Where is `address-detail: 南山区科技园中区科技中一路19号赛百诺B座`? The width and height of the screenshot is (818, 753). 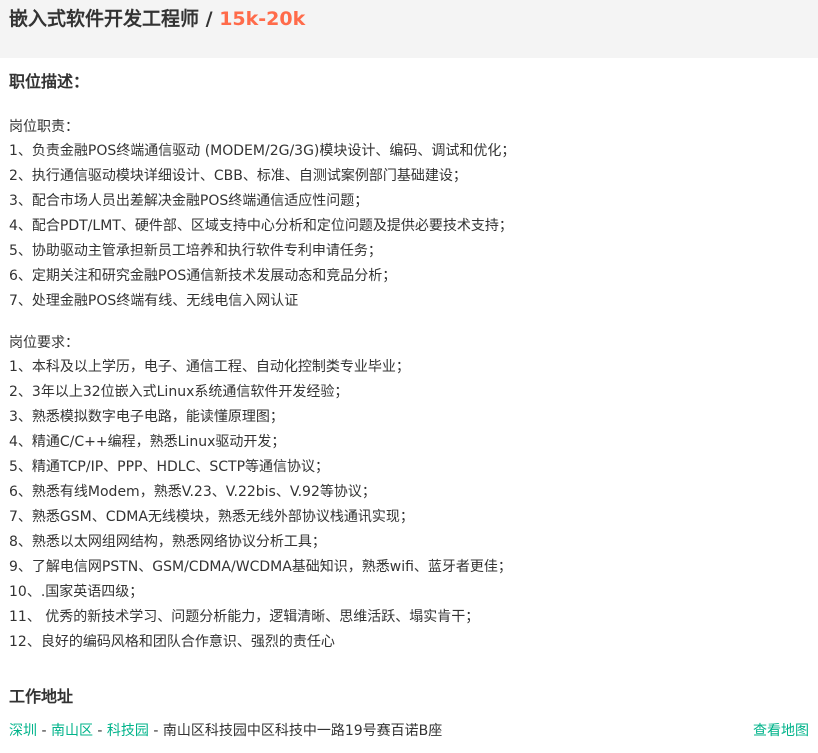
address-detail: 南山区科技园中区科技中一路19号赛百诺B座 is located at coordinates (302, 731).